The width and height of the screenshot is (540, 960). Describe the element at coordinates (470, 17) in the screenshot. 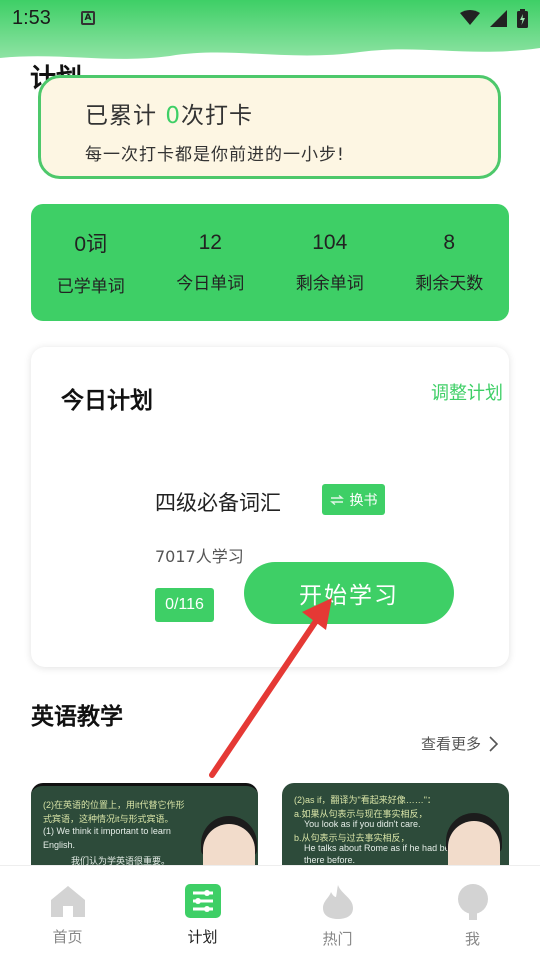

I see `wifi-icon` at that location.